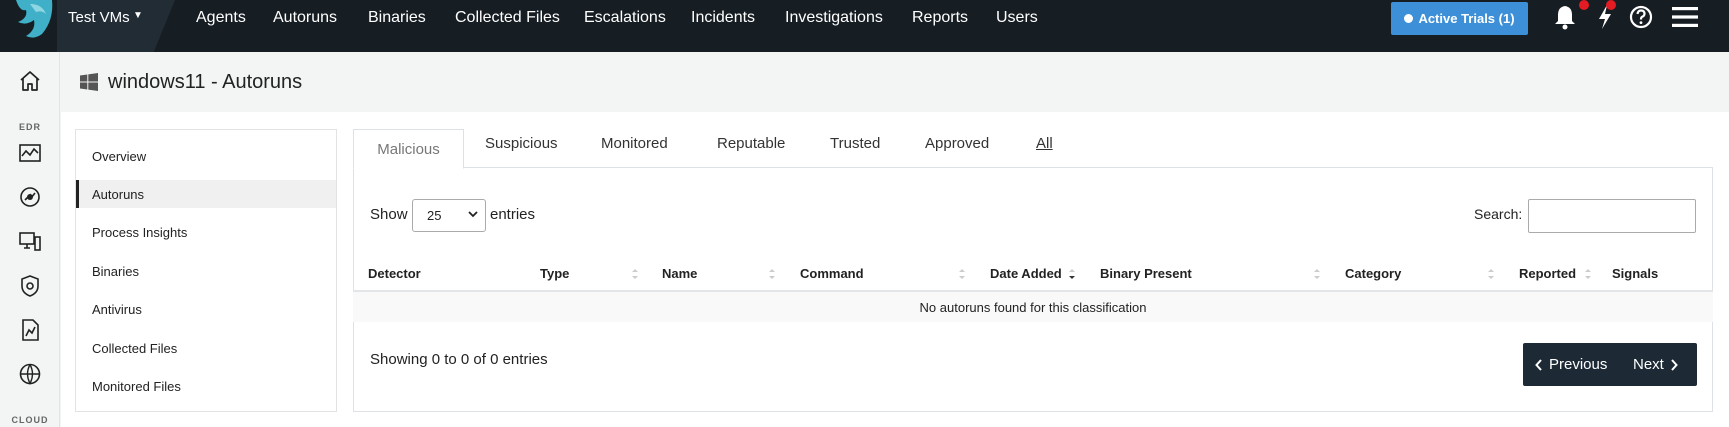 The width and height of the screenshot is (1729, 427). I want to click on previous-label: Previous, so click(1578, 364).